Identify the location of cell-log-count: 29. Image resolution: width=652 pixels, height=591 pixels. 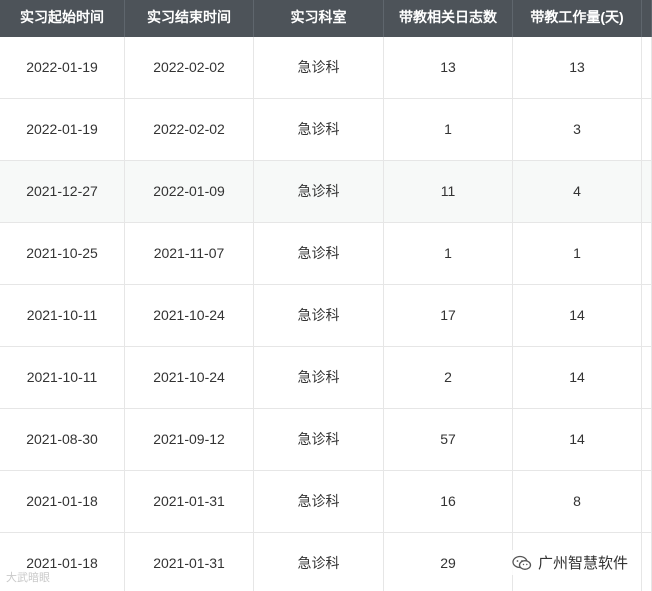
(448, 562).